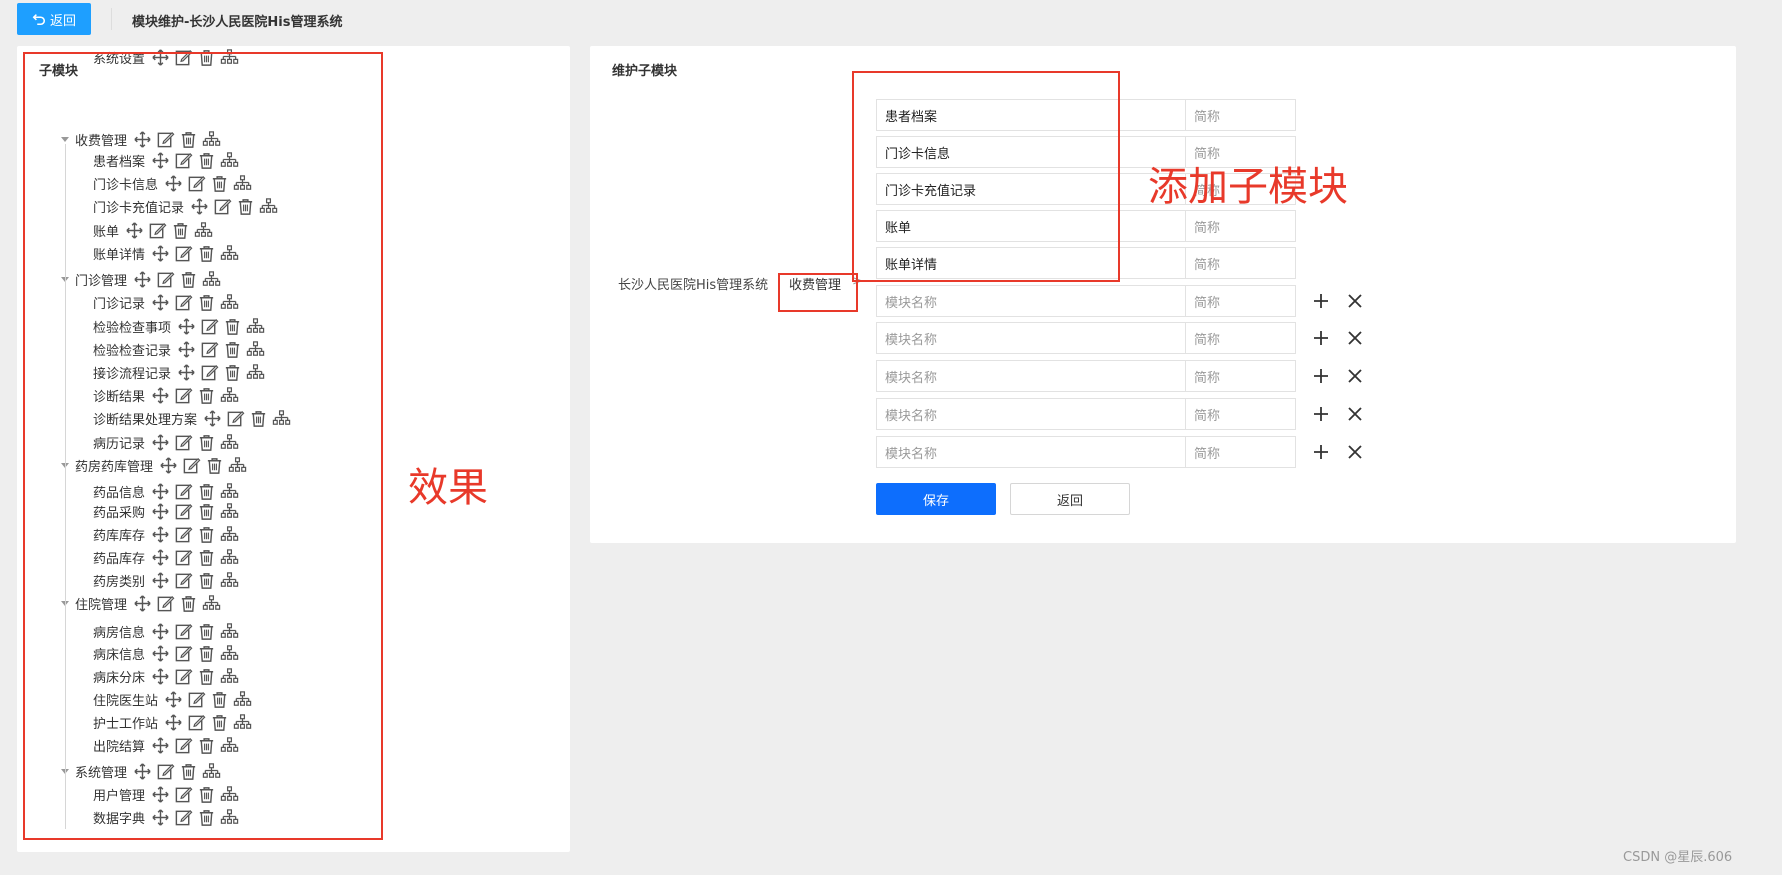 This screenshot has width=1782, height=875. What do you see at coordinates (645, 71) in the screenshot?
I see `maintain-panel-title: 维护子模块` at bounding box center [645, 71].